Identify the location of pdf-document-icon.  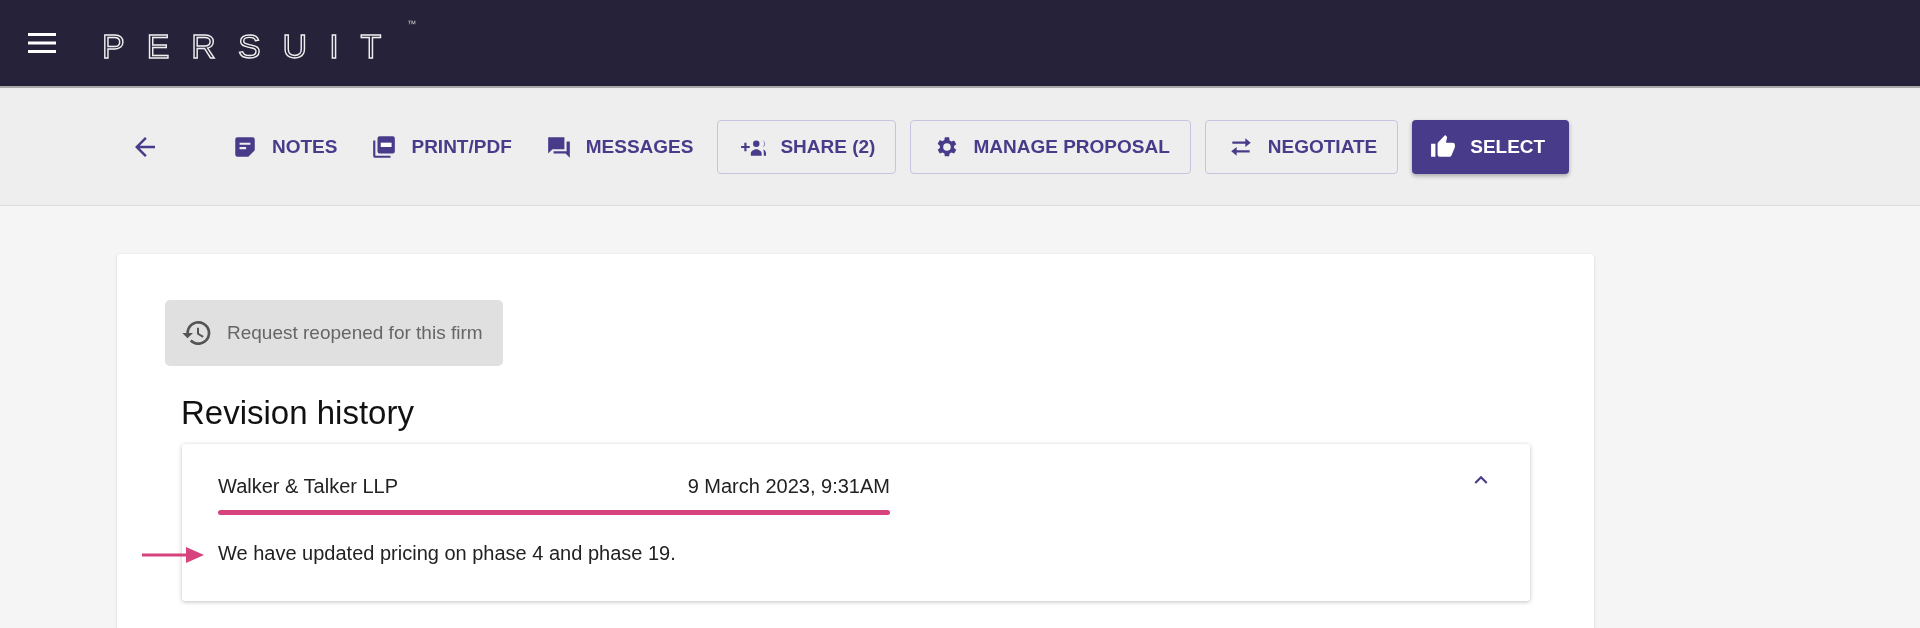
(384, 146).